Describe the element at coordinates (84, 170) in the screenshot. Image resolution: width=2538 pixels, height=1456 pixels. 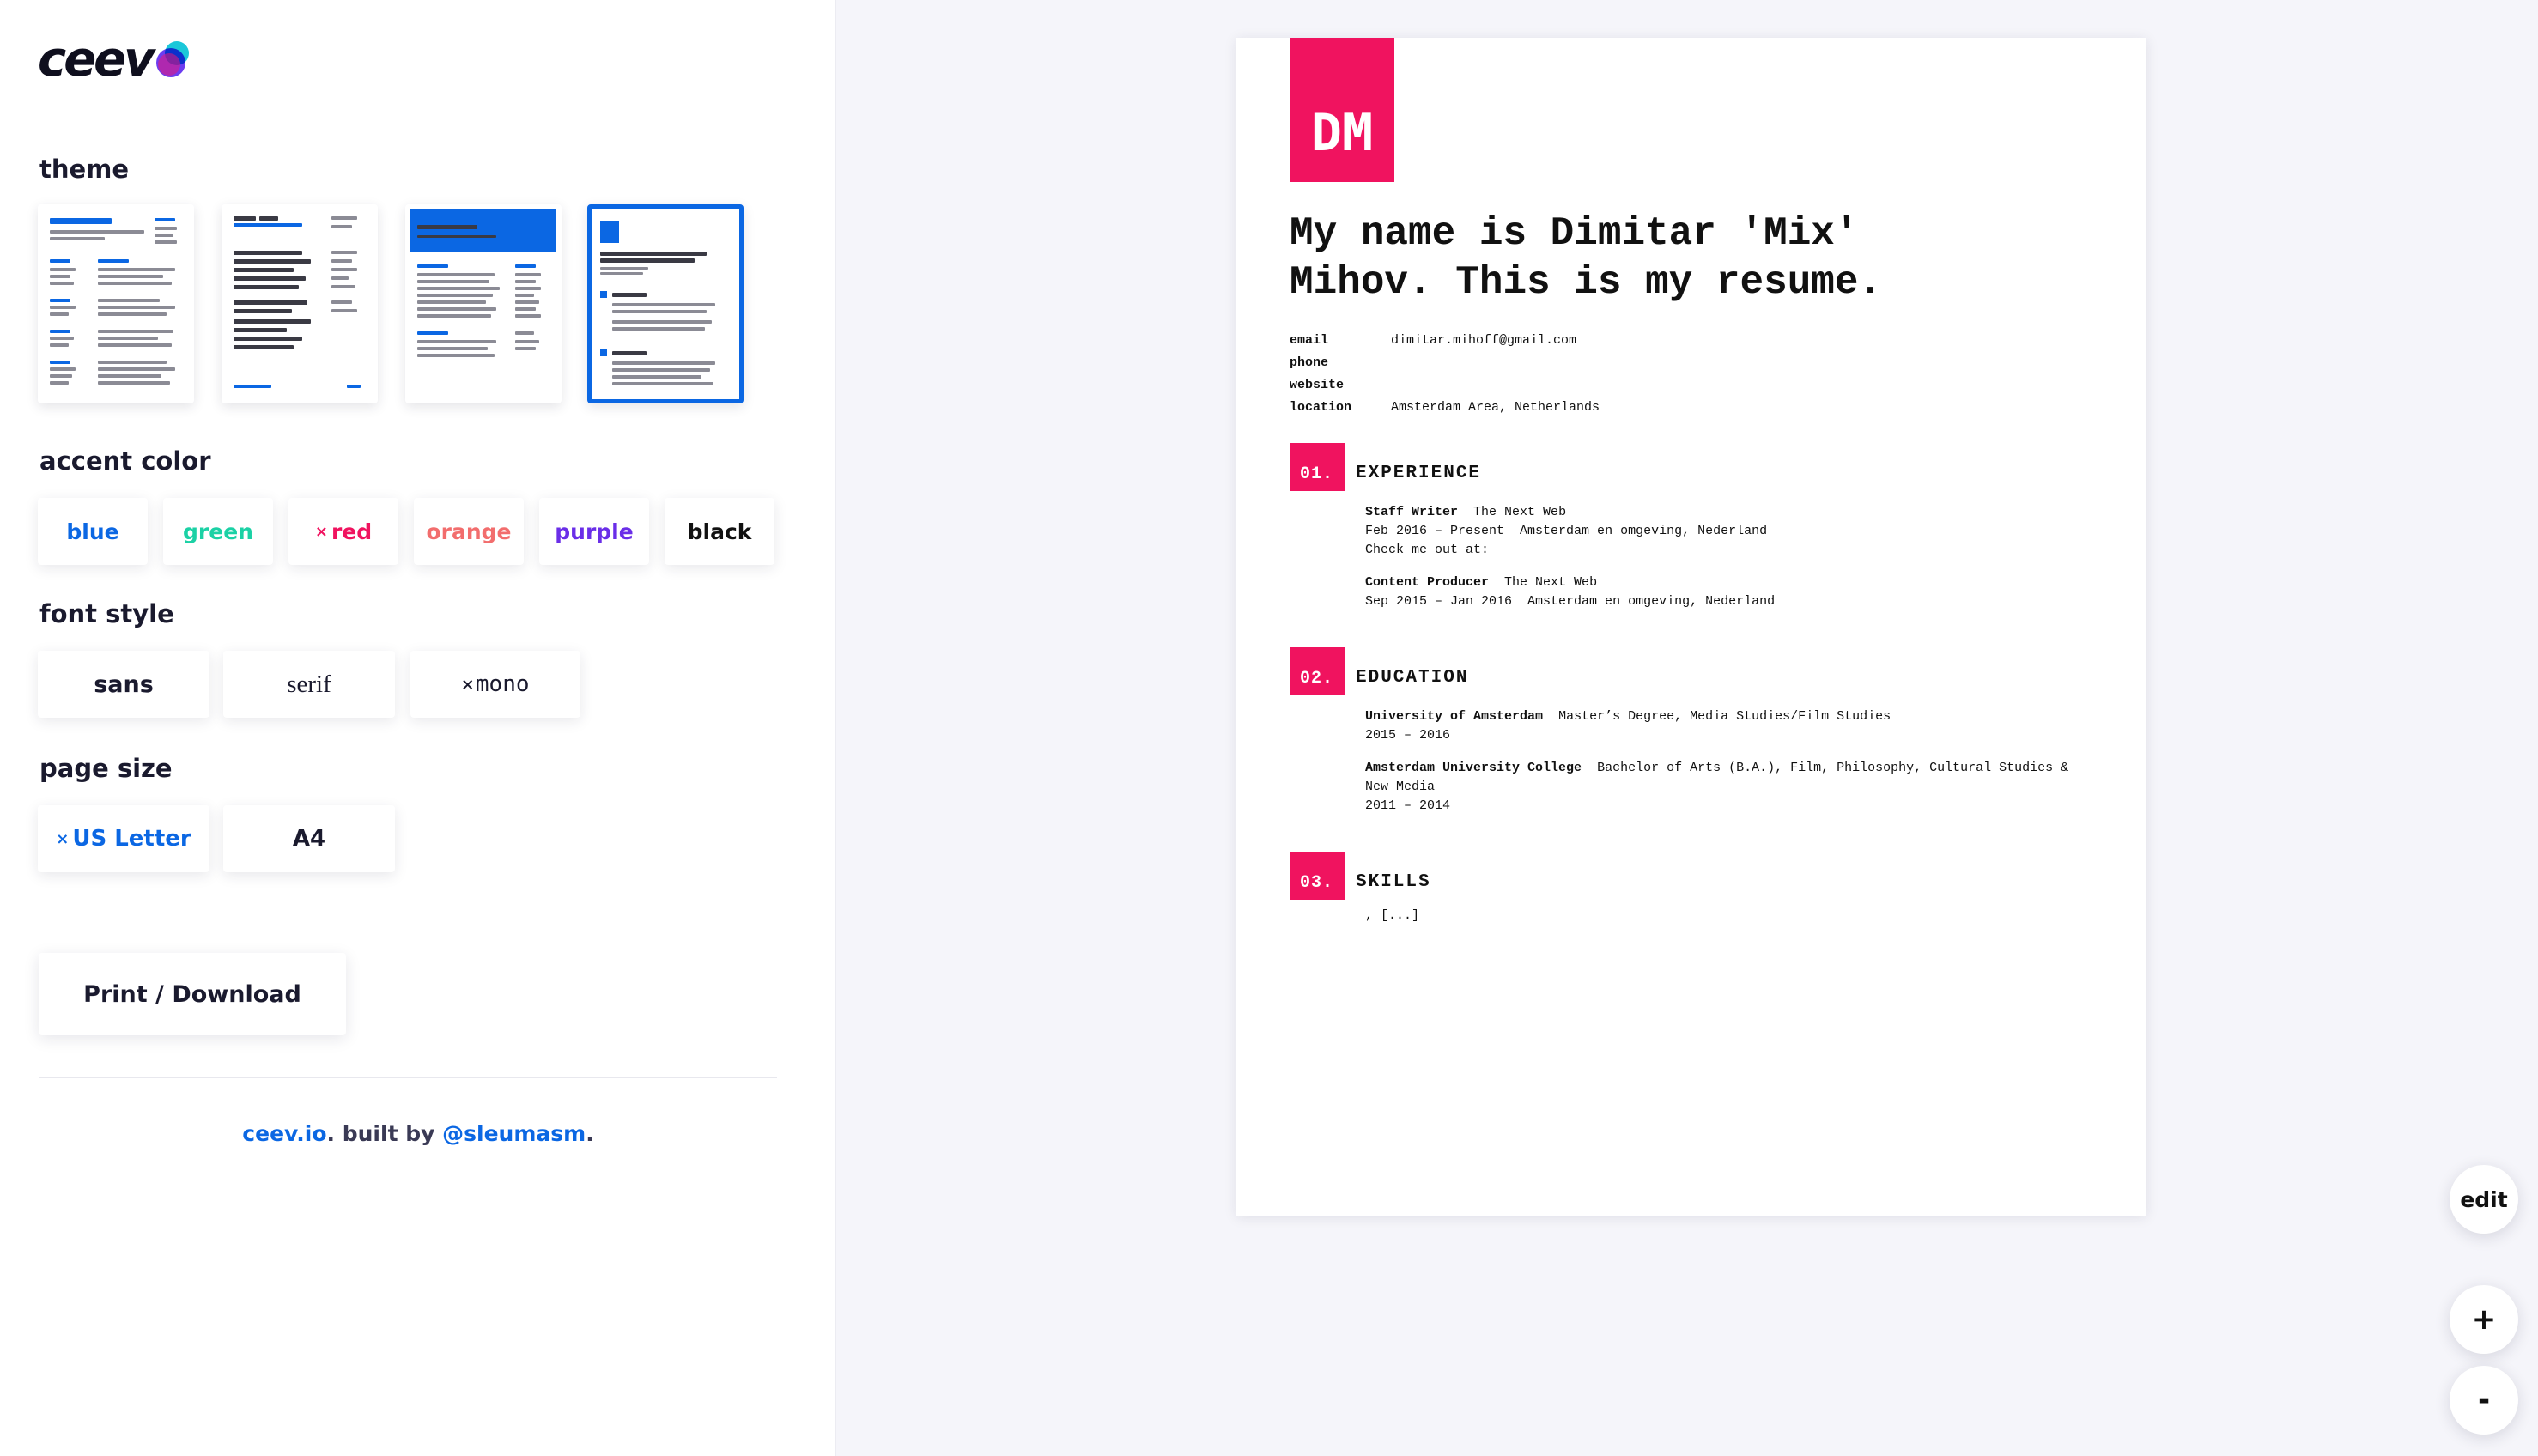
I see `theme-label: theme` at that location.